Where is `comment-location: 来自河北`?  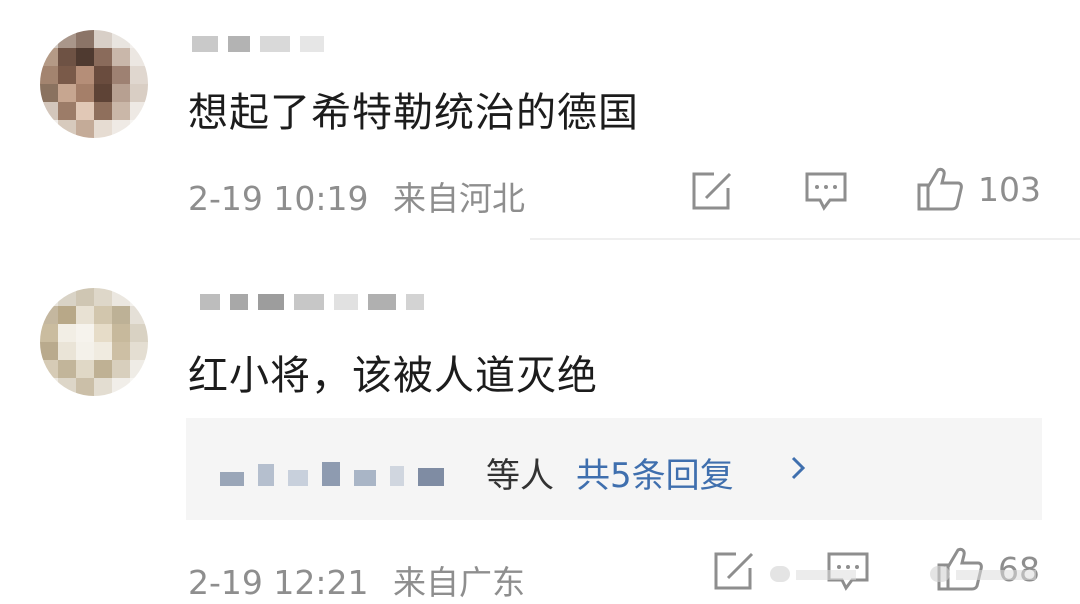
comment-location: 来自河北 is located at coordinates (459, 198).